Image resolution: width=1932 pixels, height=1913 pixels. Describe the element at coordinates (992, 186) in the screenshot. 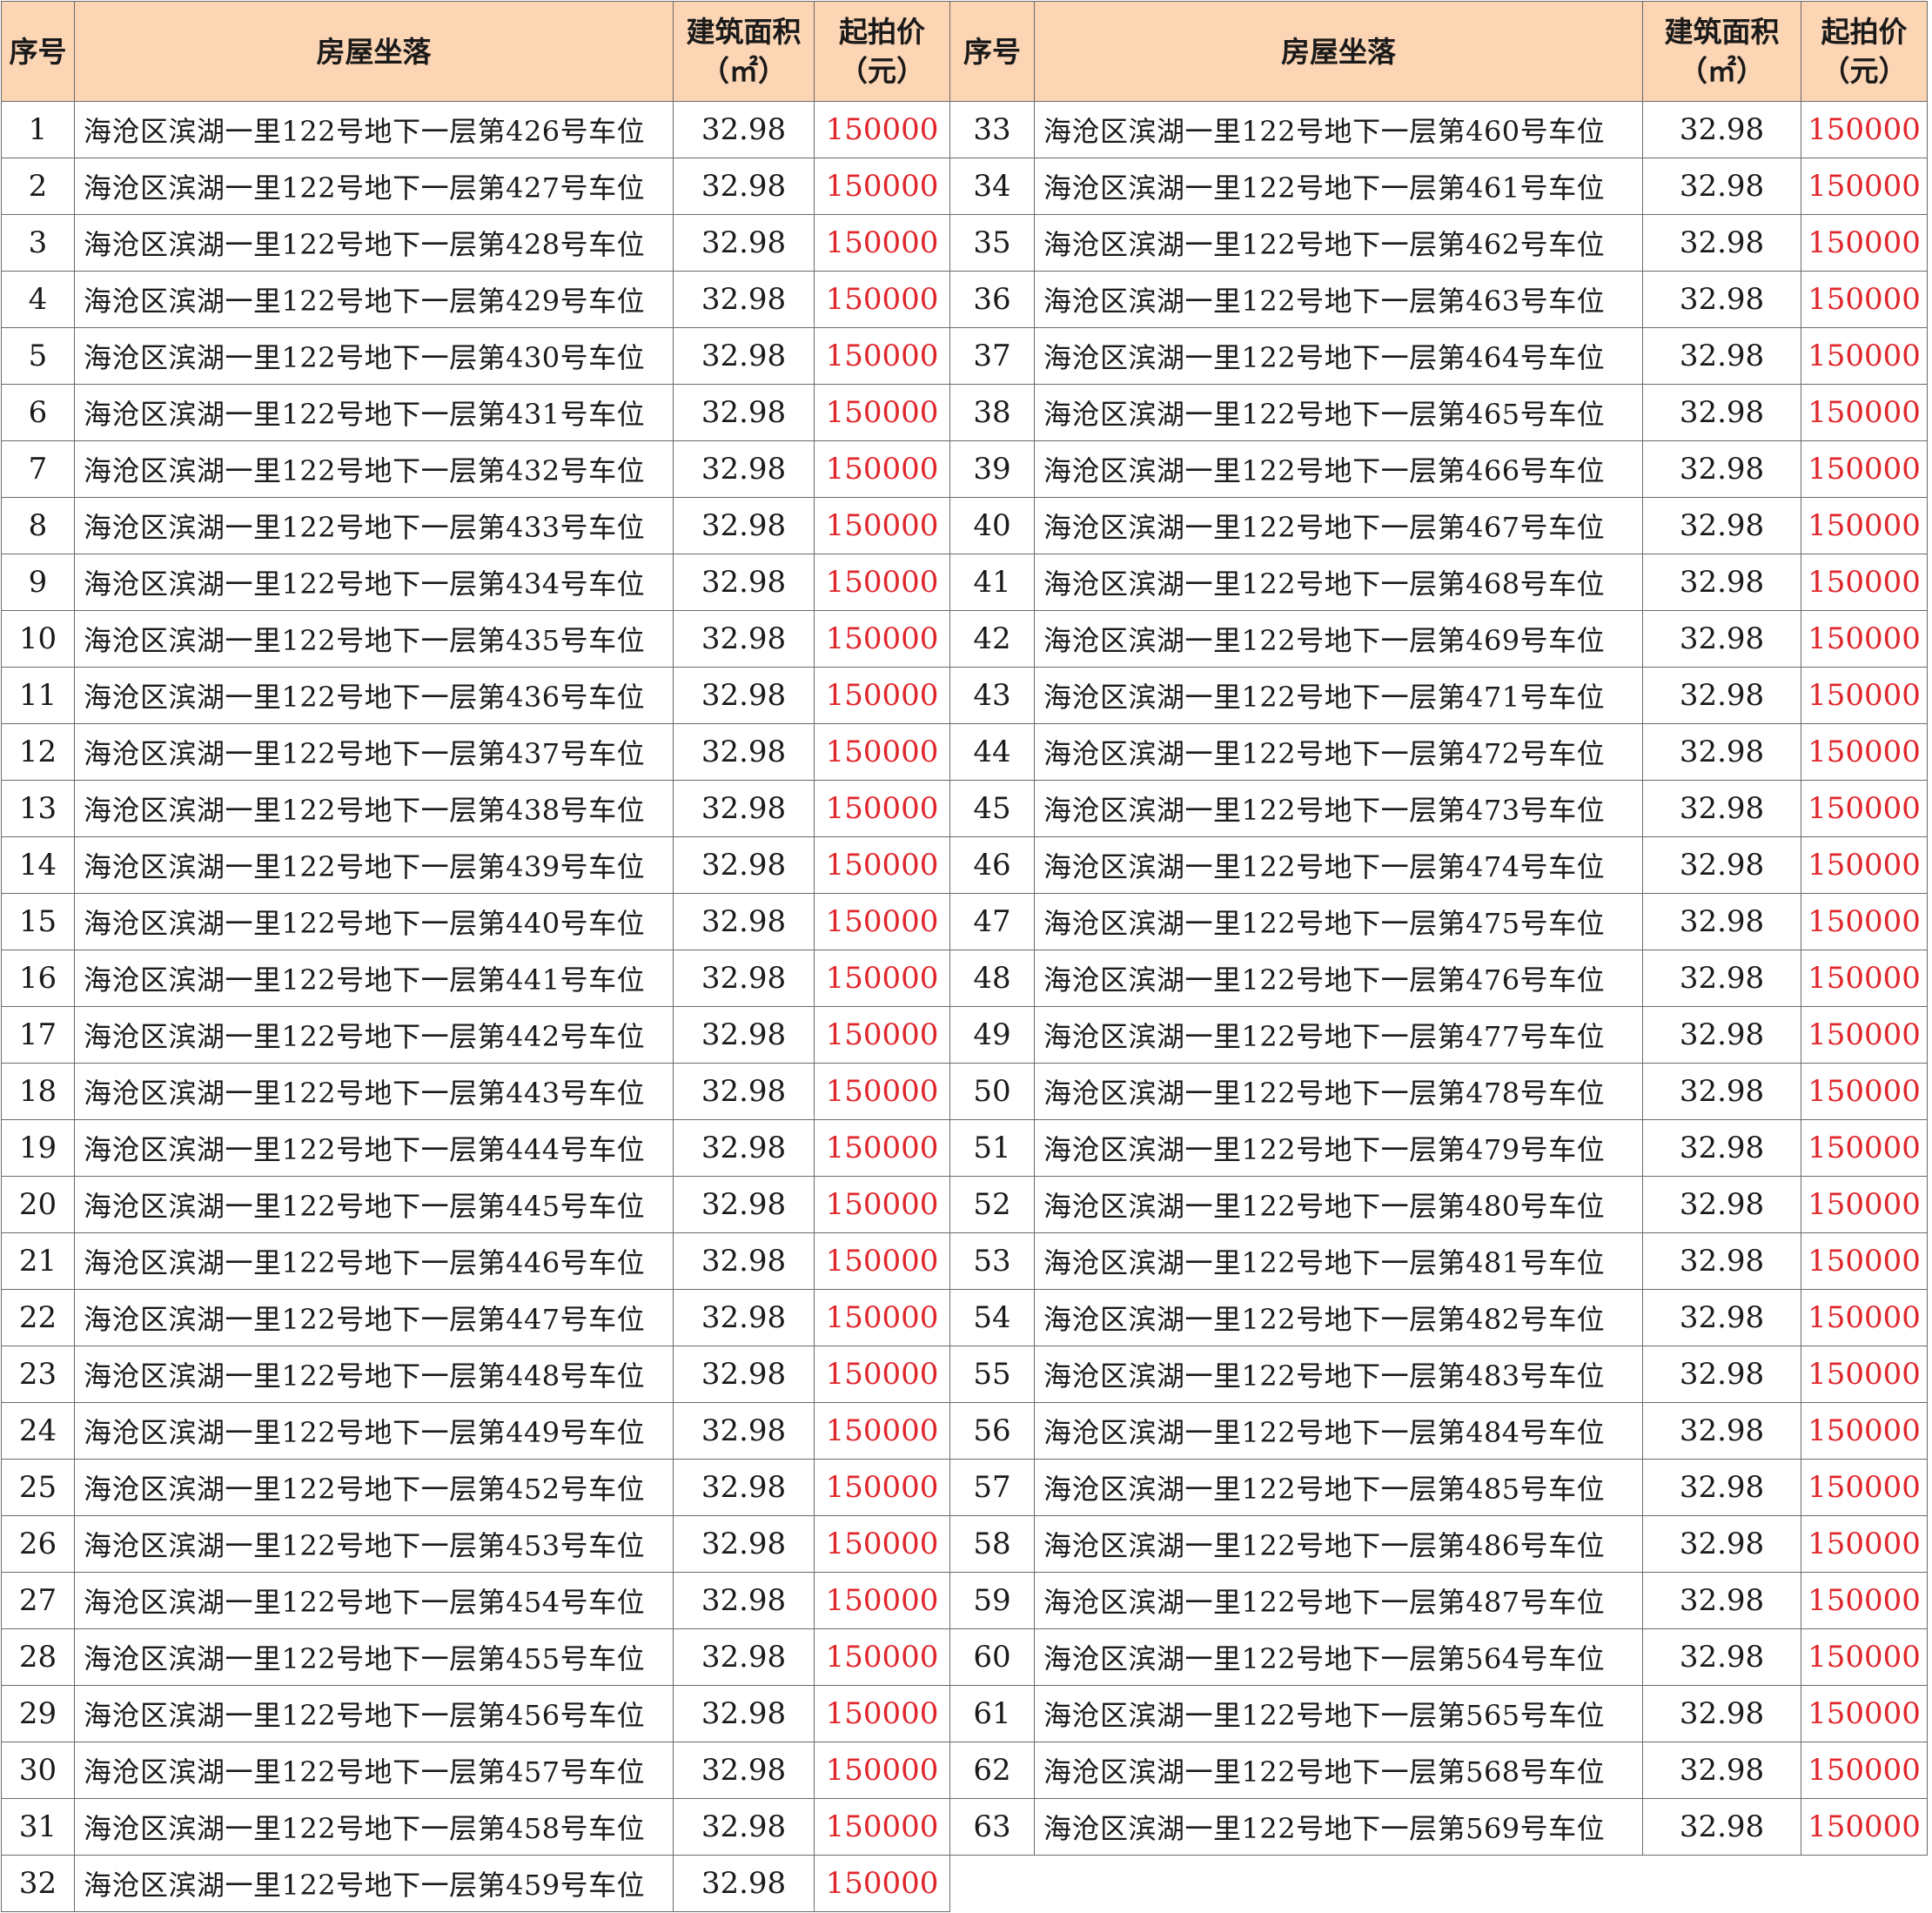

I see `seq-cell: 34` at that location.